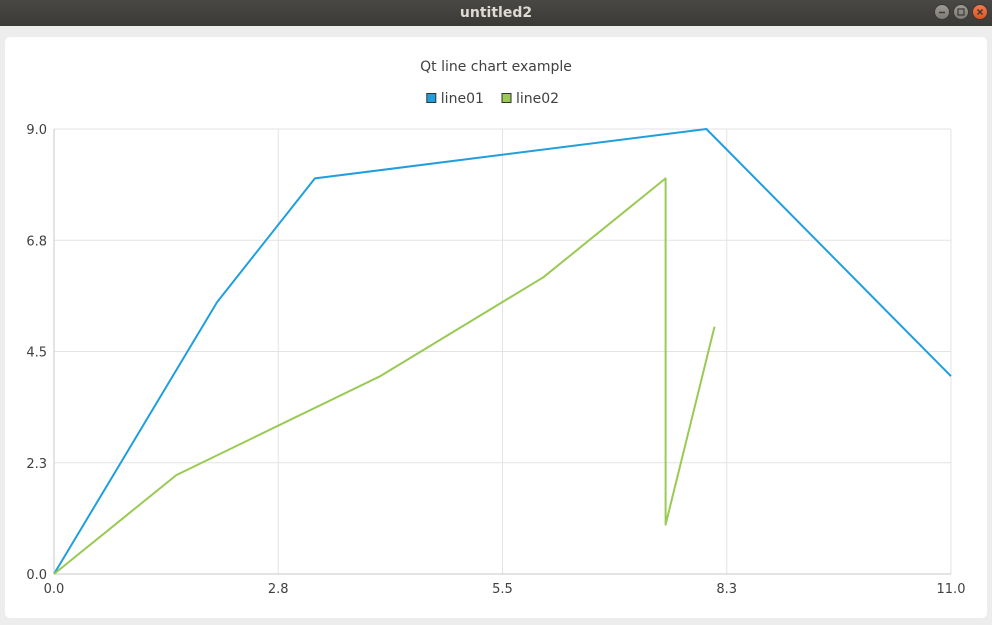 Image resolution: width=992 pixels, height=625 pixels. What do you see at coordinates (36, 464) in the screenshot?
I see `y-tick-label: 2.3` at bounding box center [36, 464].